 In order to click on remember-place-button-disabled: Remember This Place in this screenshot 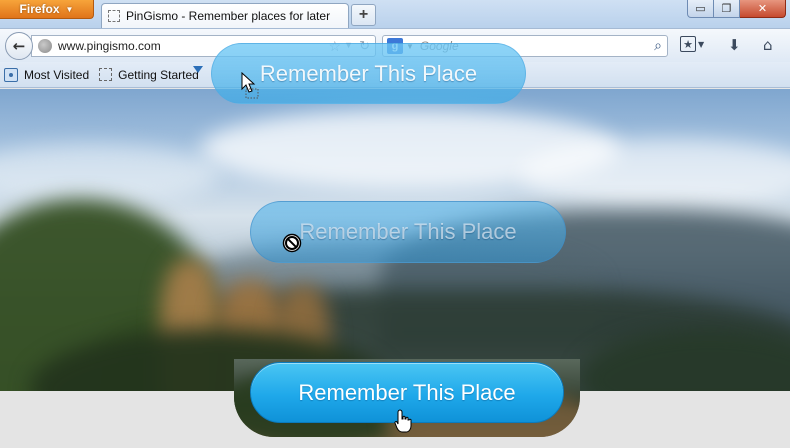, I will do `click(408, 232)`.